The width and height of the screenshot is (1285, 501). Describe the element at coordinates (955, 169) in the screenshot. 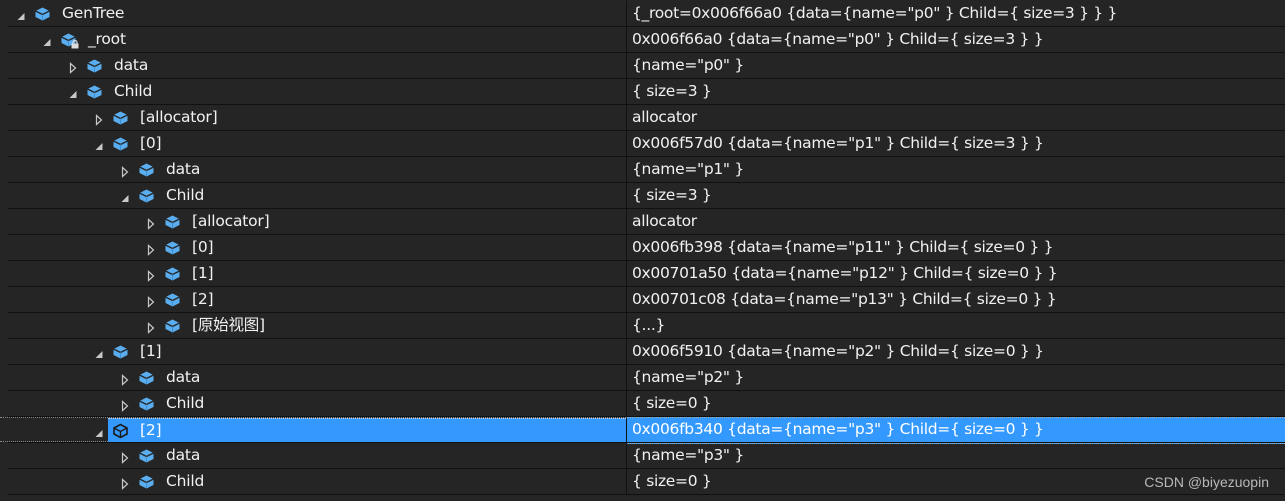

I see `value-cell: {name="p1" }` at that location.